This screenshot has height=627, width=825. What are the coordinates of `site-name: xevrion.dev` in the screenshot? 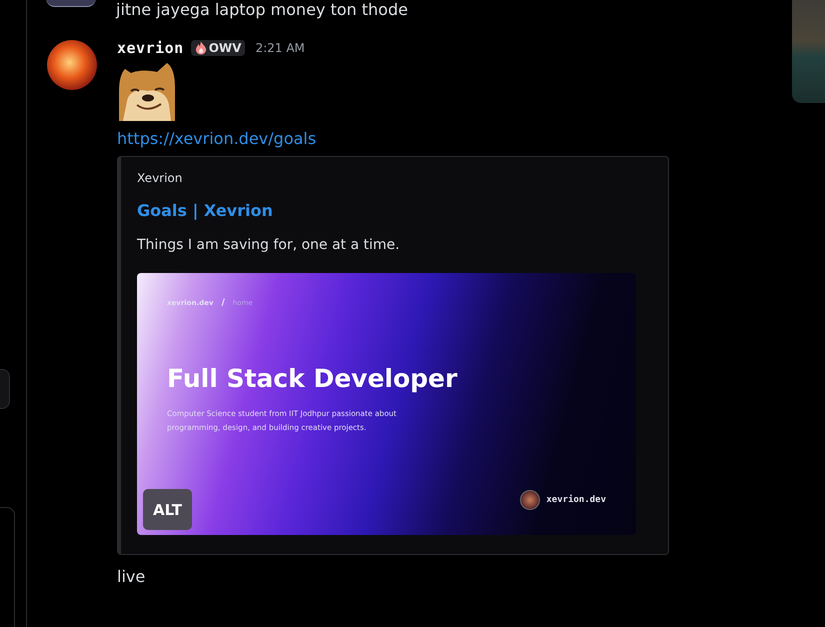 It's located at (576, 500).